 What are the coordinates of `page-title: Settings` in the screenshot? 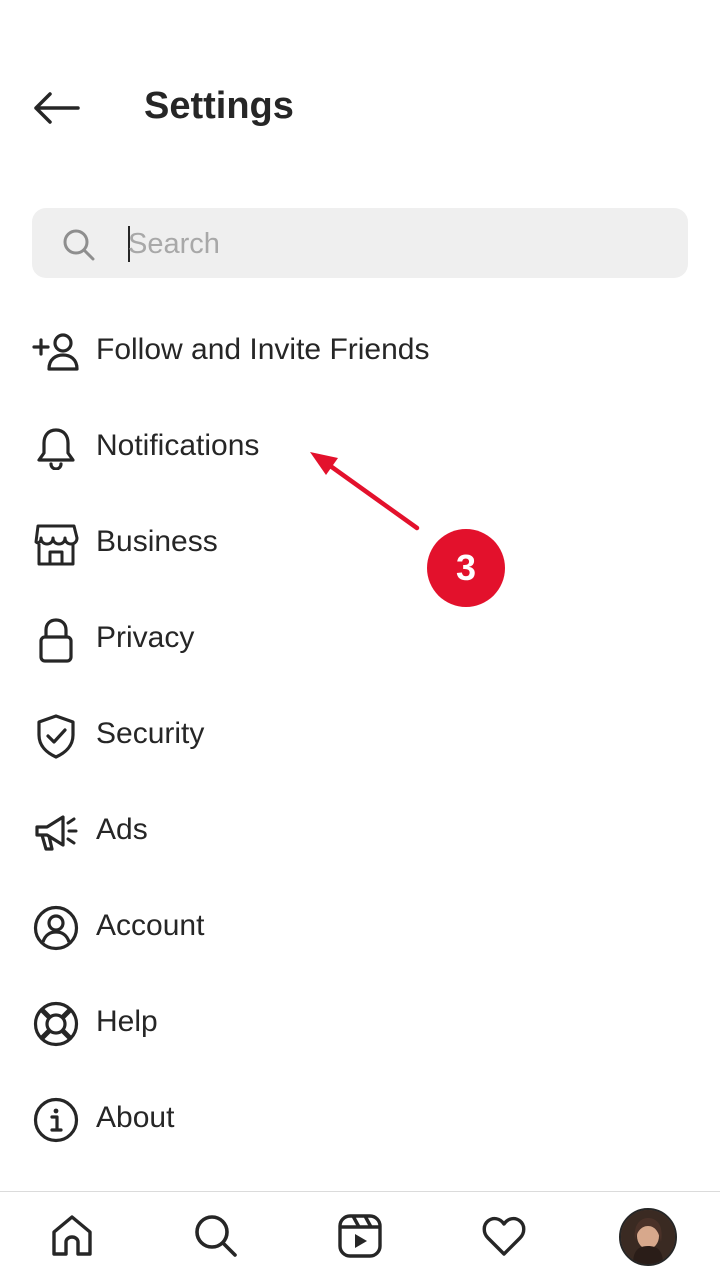 It's located at (219, 106).